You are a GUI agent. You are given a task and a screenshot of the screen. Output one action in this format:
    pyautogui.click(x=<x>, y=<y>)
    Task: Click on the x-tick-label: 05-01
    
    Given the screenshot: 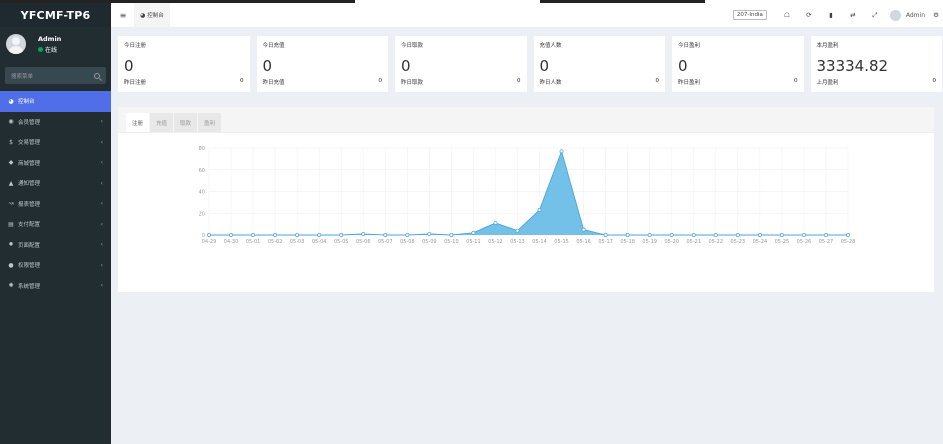 What is the action you would take?
    pyautogui.click(x=253, y=242)
    